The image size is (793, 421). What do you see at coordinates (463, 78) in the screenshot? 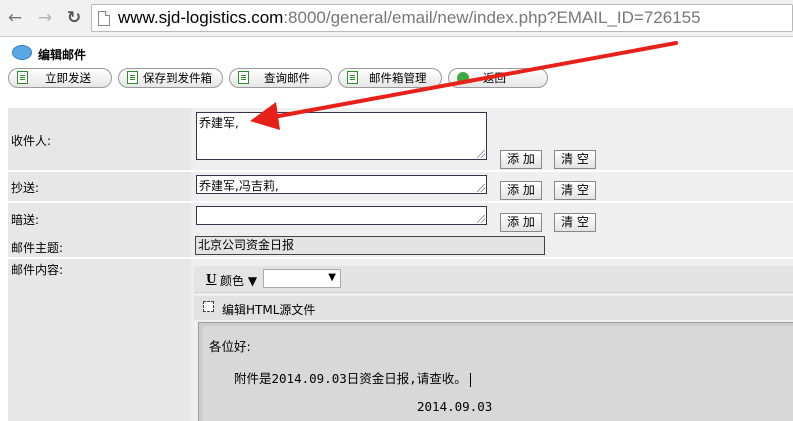
I see `back-arrow-icon` at bounding box center [463, 78].